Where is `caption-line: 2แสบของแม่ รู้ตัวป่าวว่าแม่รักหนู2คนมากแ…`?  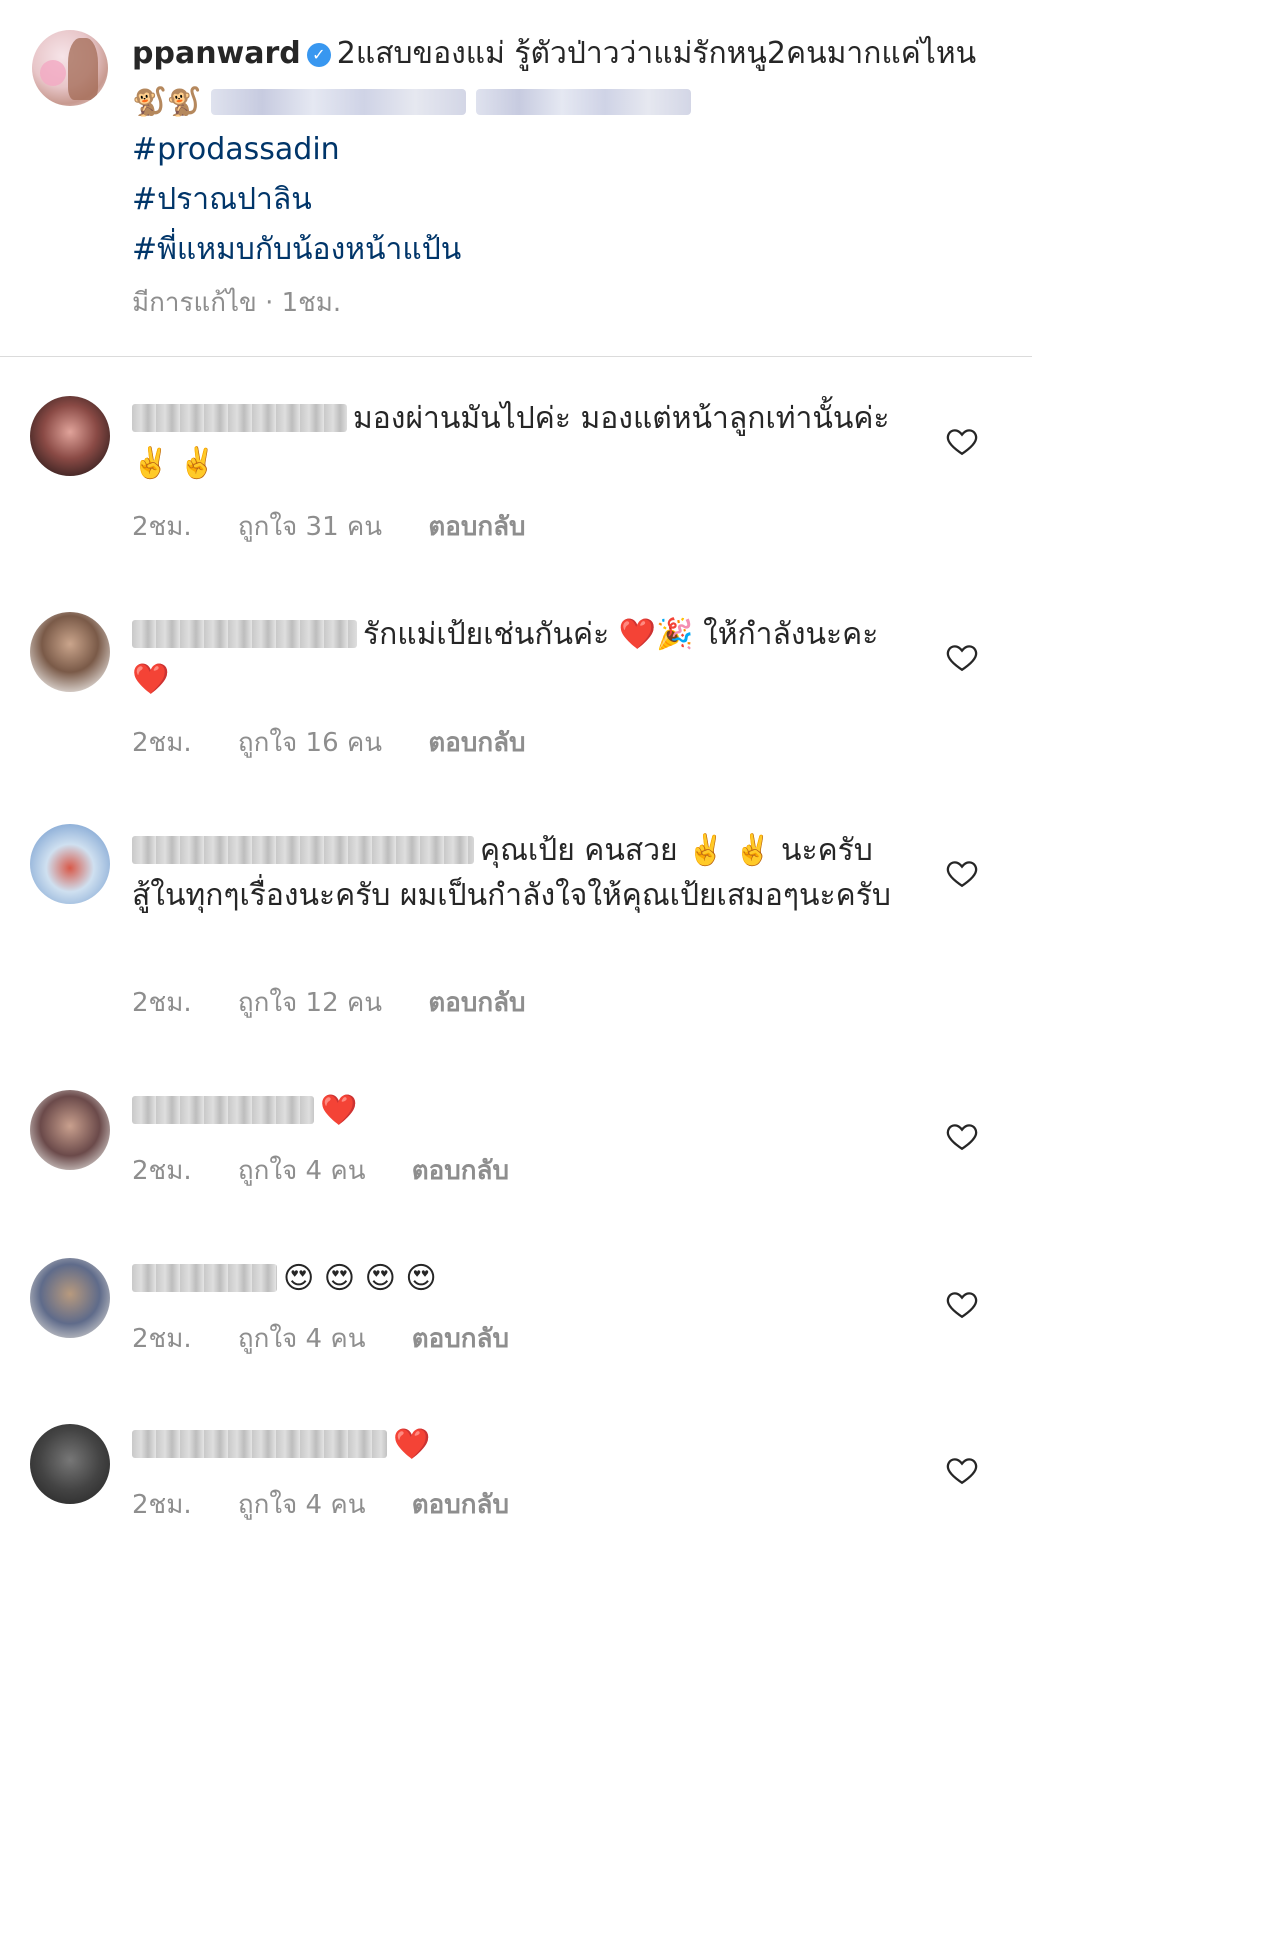
caption-line: 2แสบของแม่ รู้ตัวป่าวว่าแม่รักหนู2คนมากแ… is located at coordinates (656, 53).